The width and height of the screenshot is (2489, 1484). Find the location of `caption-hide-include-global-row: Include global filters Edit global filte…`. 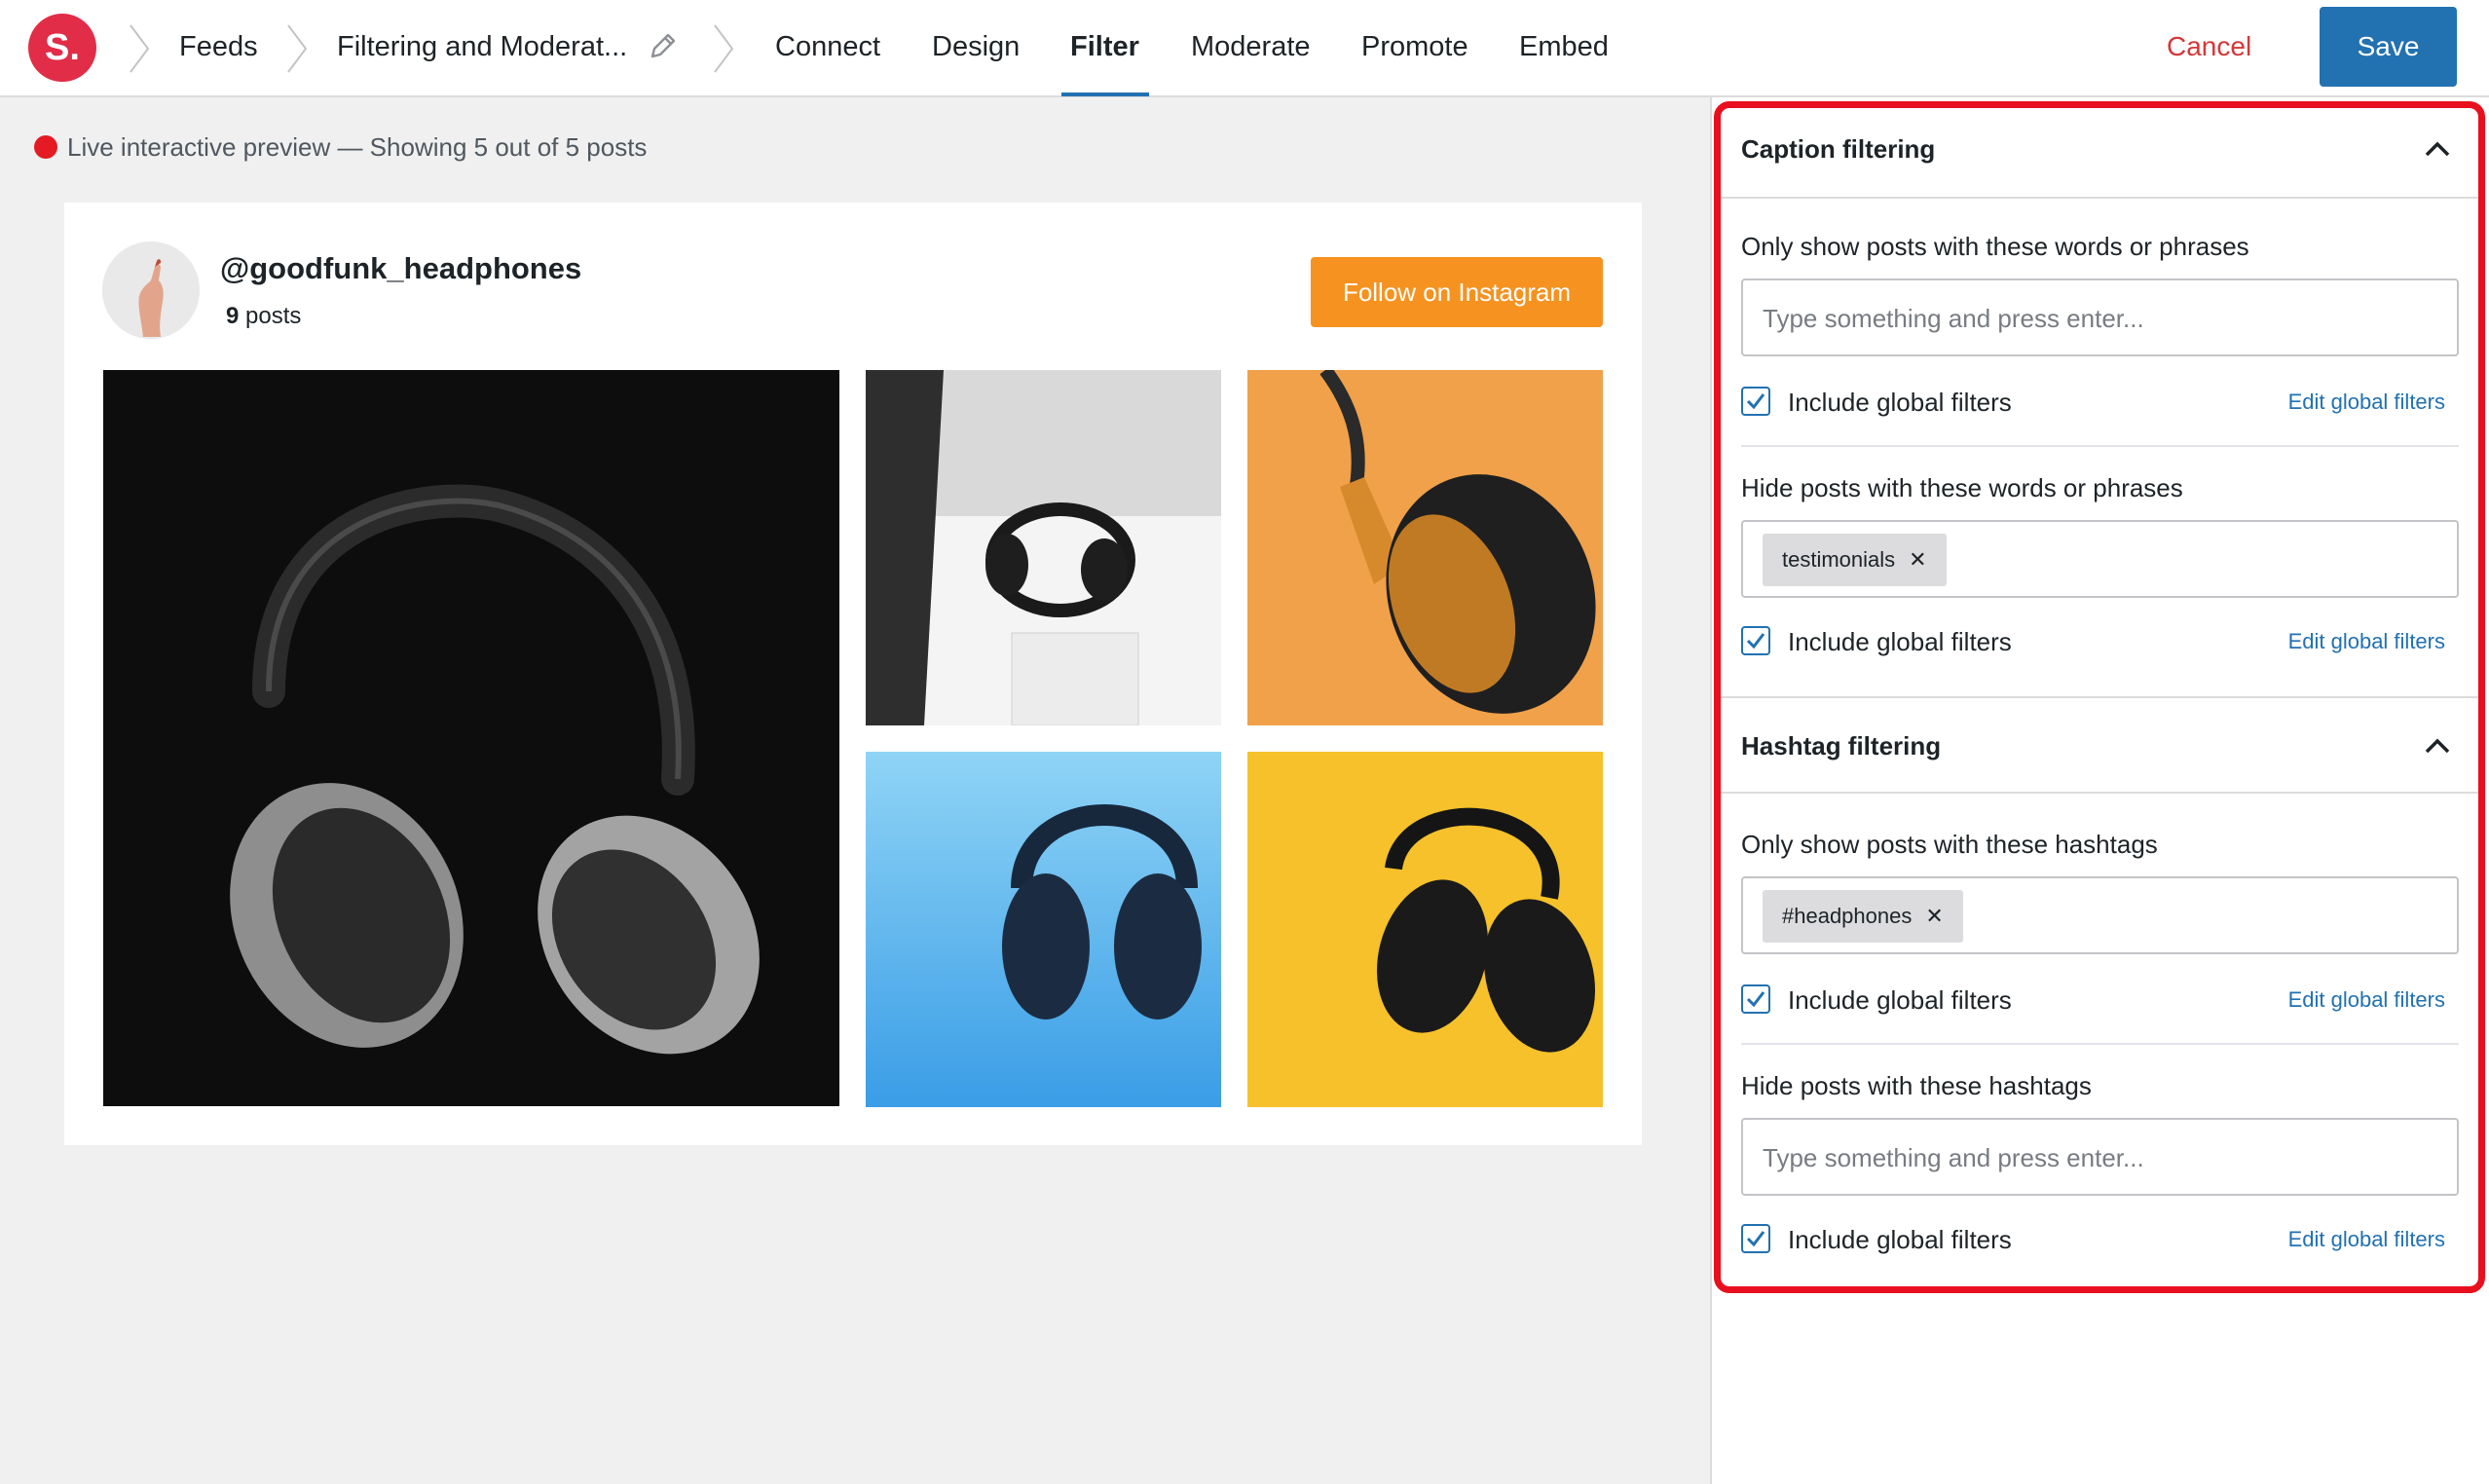

caption-hide-include-global-row: Include global filters Edit global filte… is located at coordinates (2100, 641).